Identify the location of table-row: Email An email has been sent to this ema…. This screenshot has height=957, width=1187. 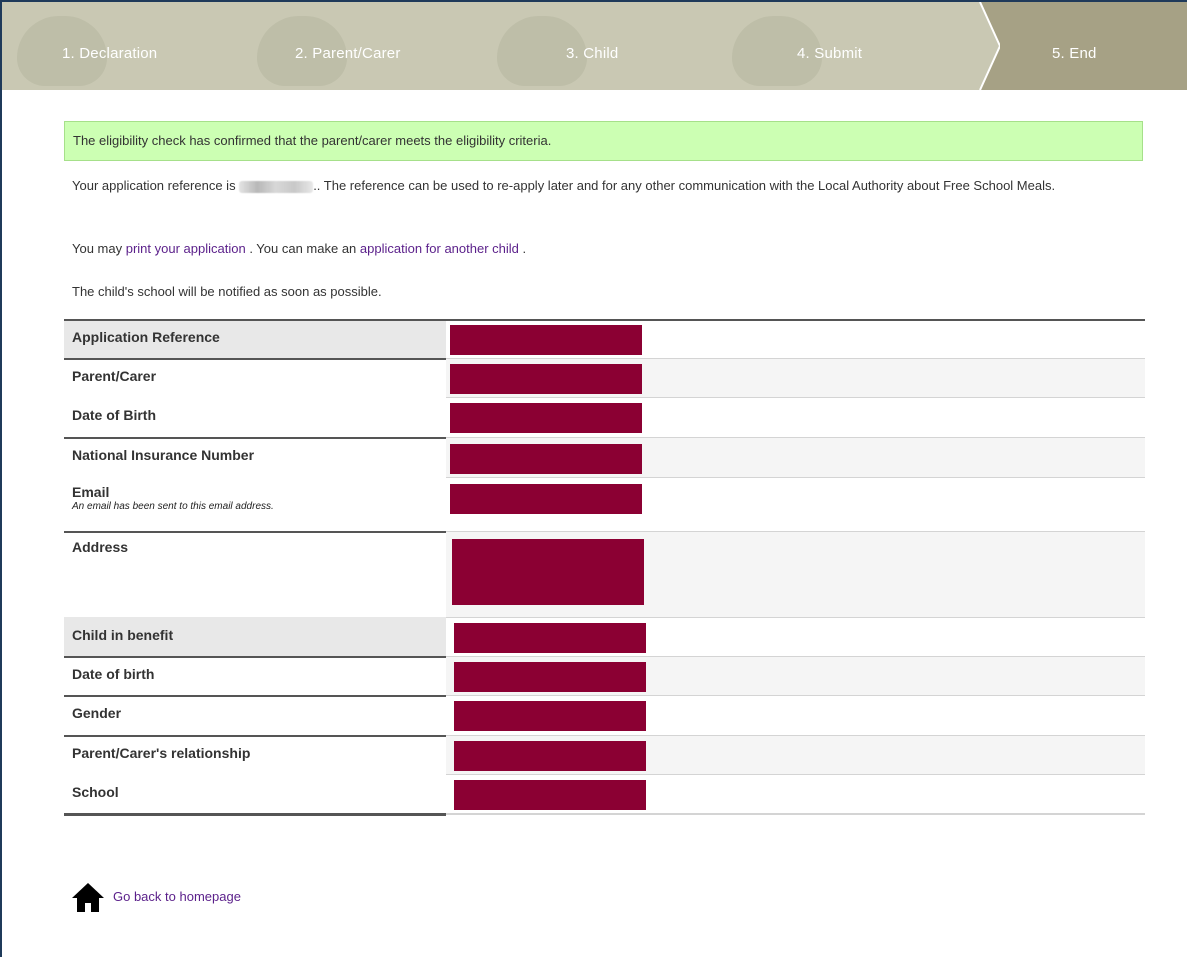
(604, 504).